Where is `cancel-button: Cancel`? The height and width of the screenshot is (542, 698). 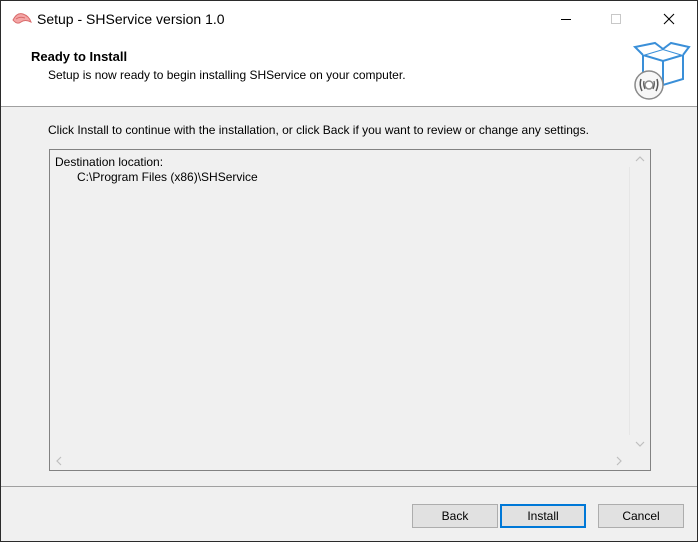 cancel-button: Cancel is located at coordinates (641, 516).